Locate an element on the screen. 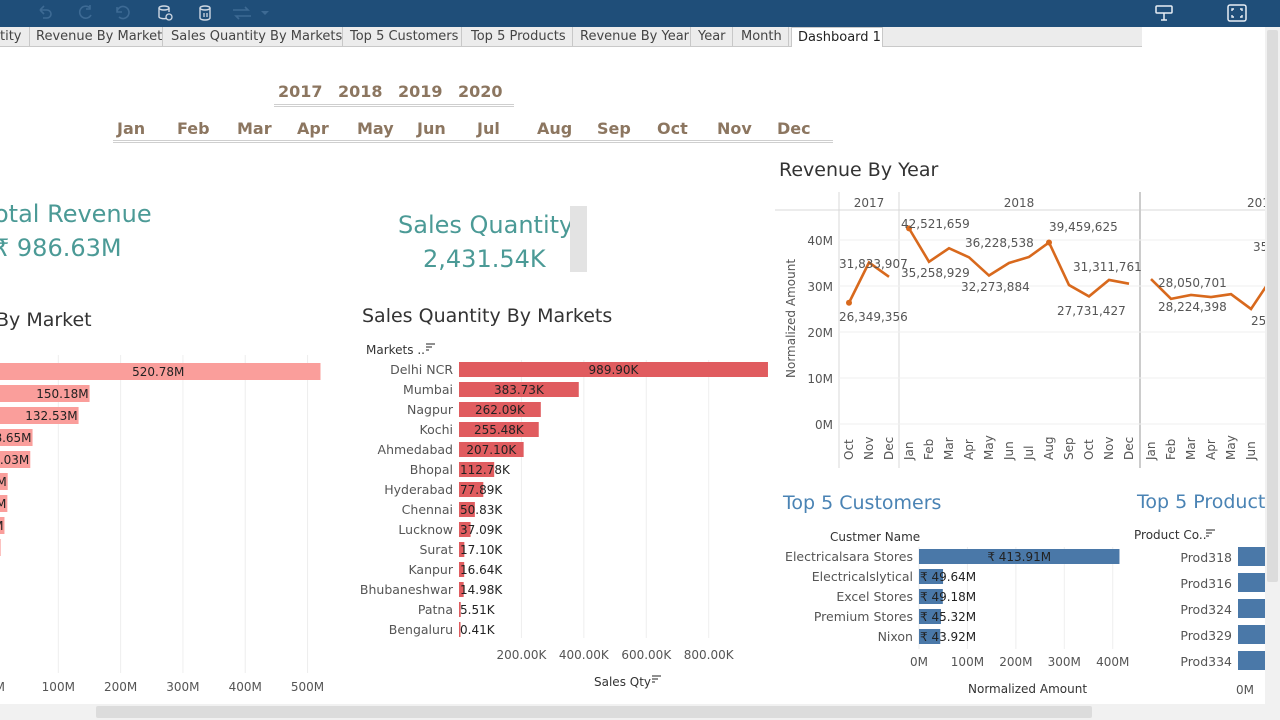 The width and height of the screenshot is (1280, 720). tab-quantity: tity is located at coordinates (15, 36).